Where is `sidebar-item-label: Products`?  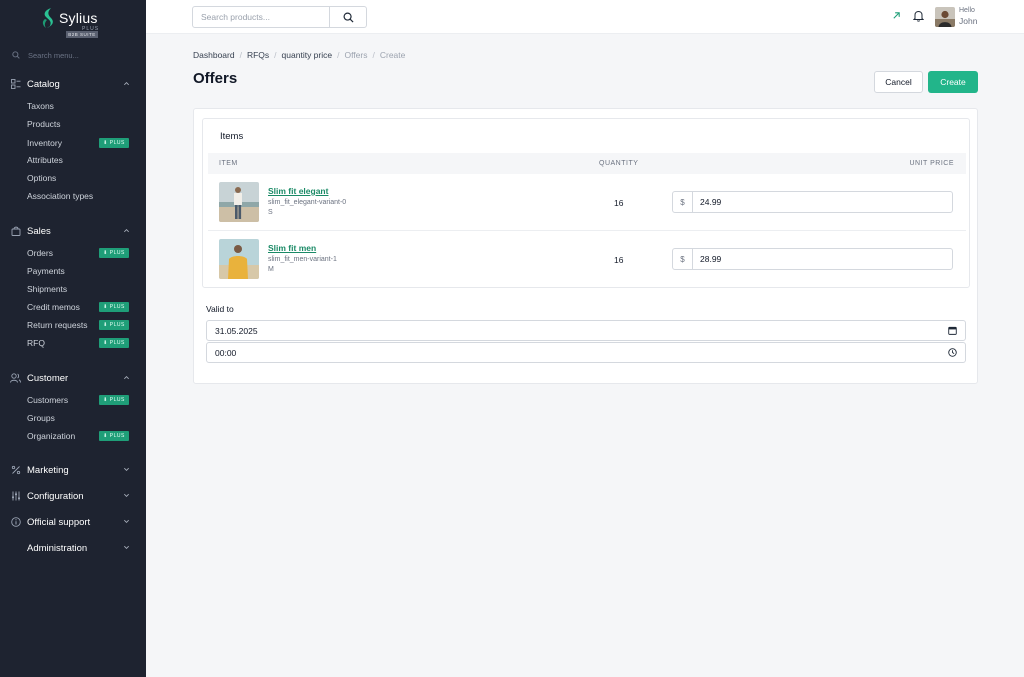
sidebar-item-label: Products is located at coordinates (44, 124).